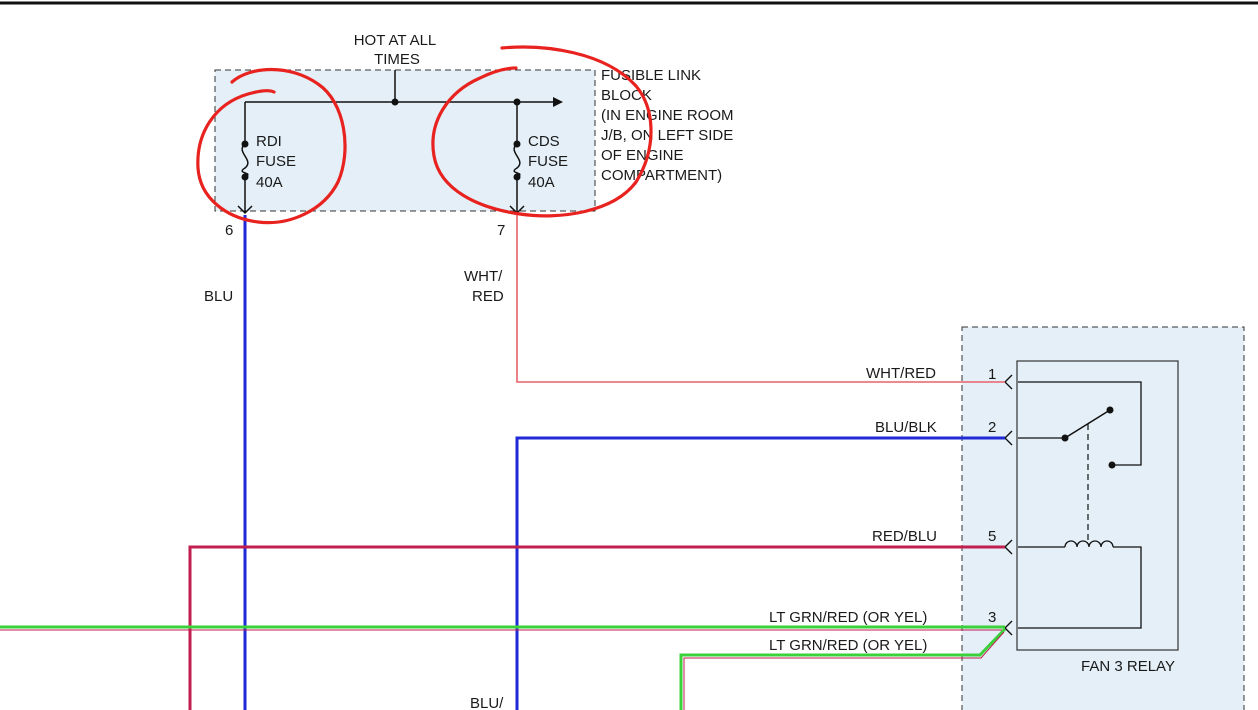  I want to click on rdi-fuse-line1: RDI, so click(269, 141).